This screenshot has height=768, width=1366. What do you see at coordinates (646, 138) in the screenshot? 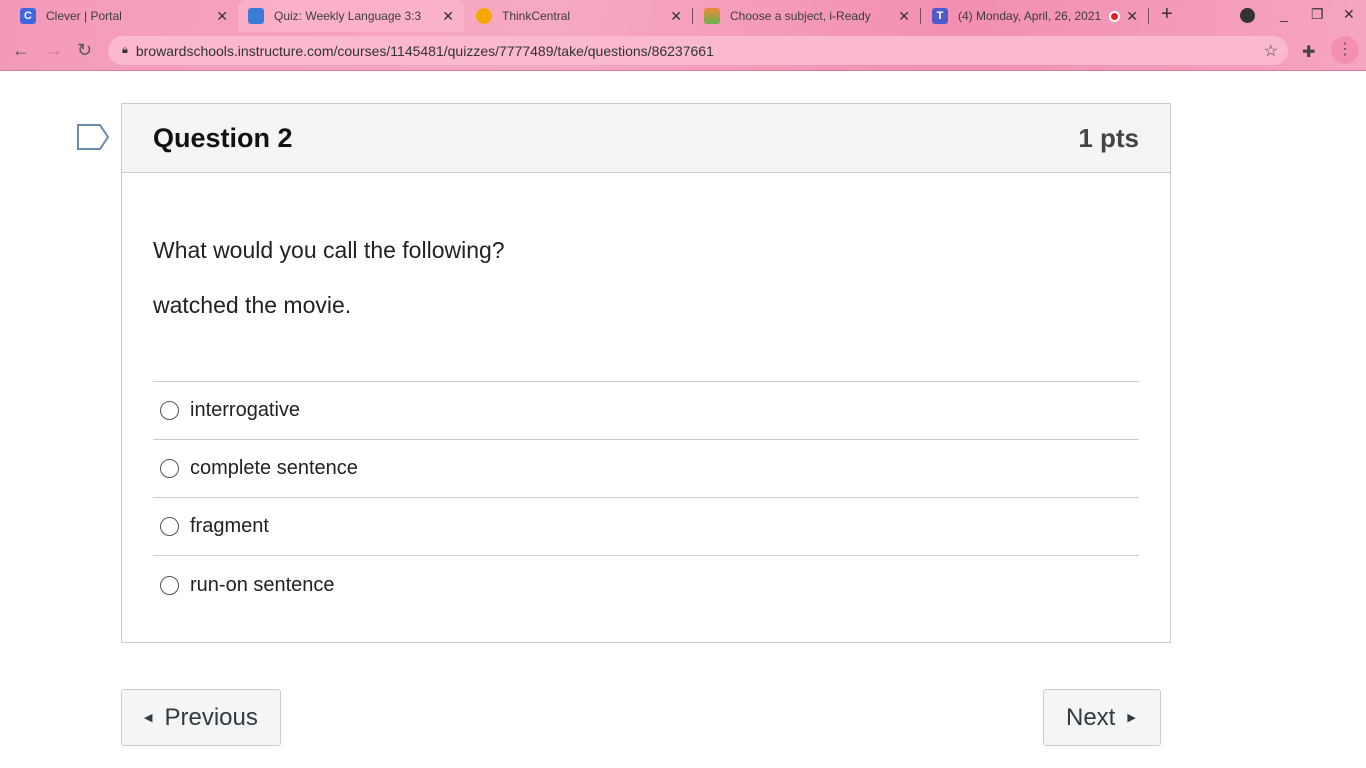
I see `question-header: Question 2 1 pts` at bounding box center [646, 138].